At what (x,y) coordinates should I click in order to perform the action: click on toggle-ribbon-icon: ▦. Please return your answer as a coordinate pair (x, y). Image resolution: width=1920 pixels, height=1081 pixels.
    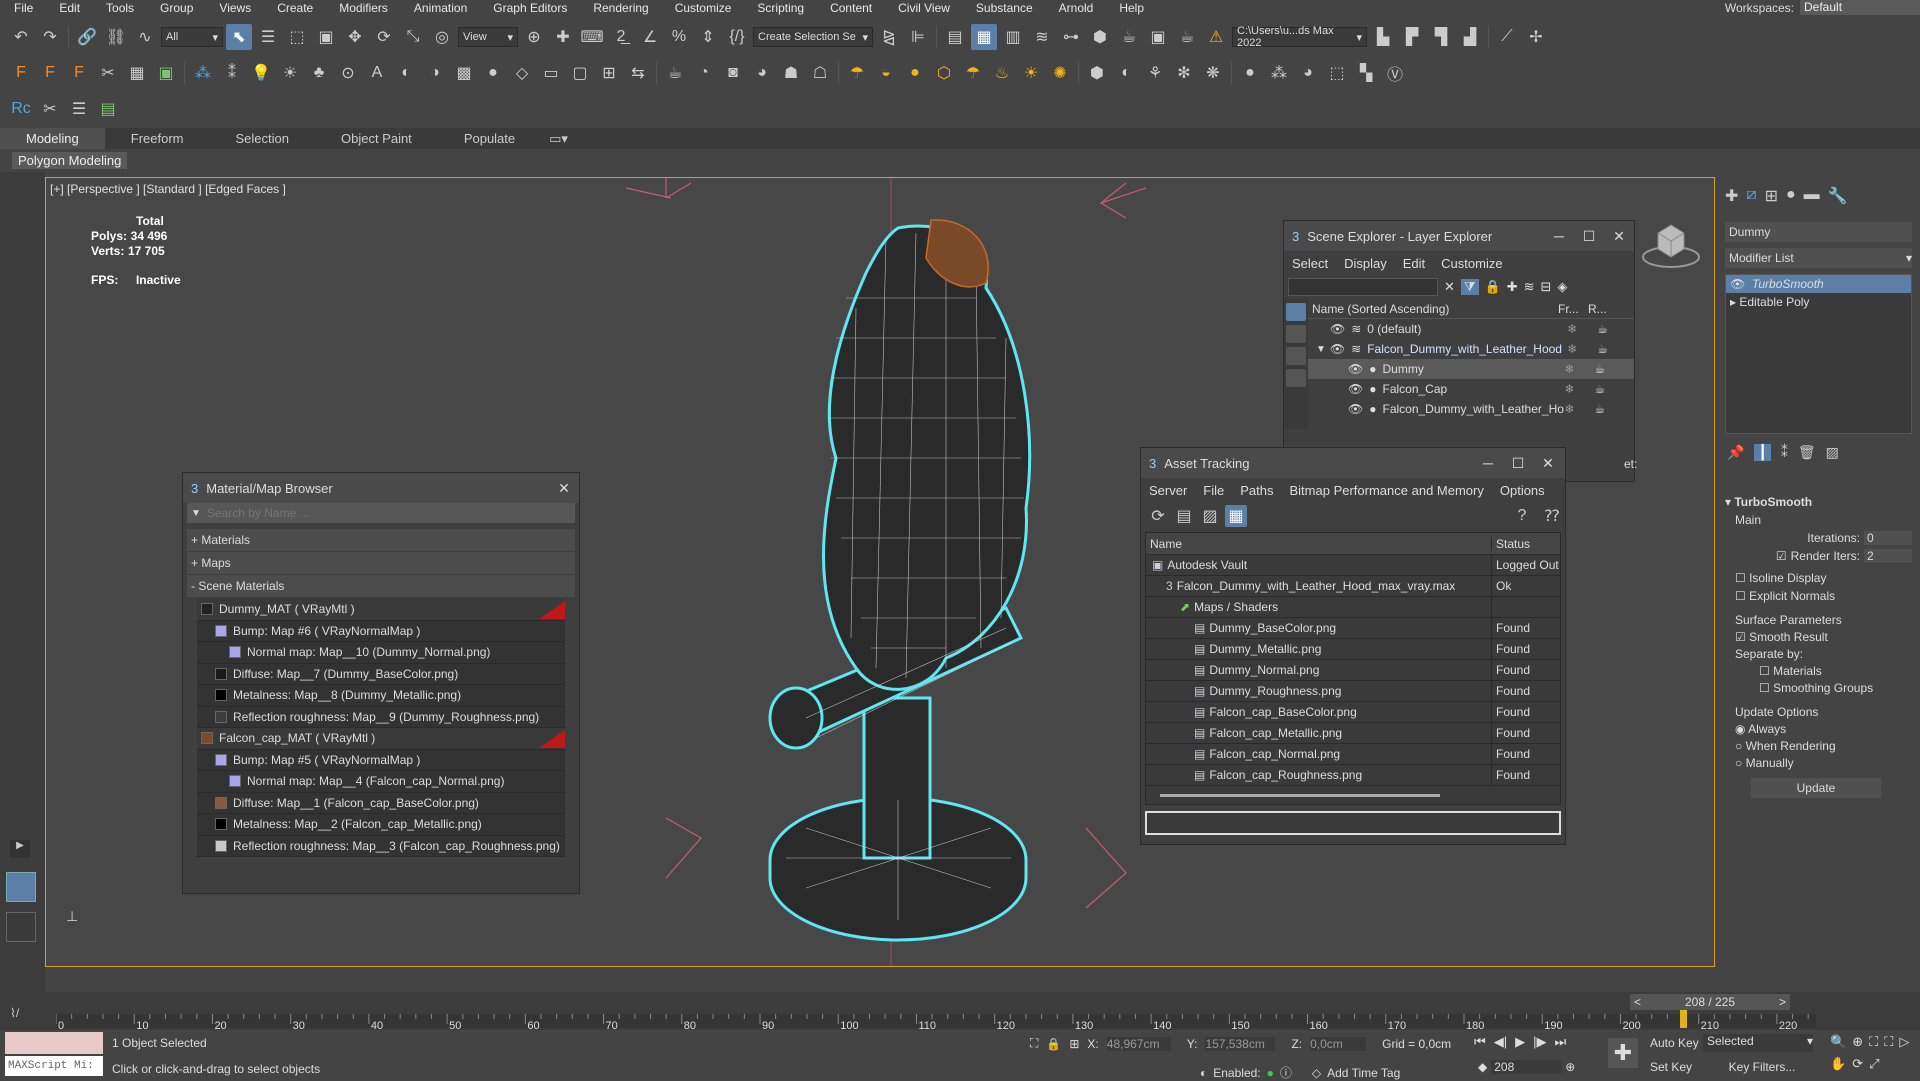
    Looking at the image, I should click on (984, 37).